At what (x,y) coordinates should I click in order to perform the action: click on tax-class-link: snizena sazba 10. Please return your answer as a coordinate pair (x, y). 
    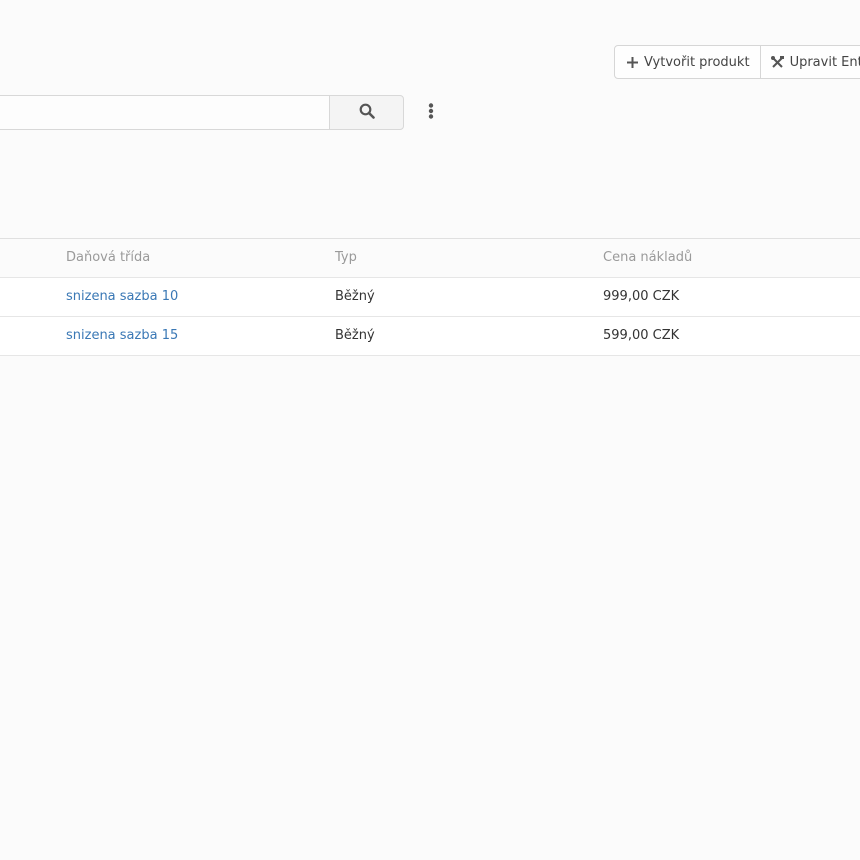
    Looking at the image, I should click on (122, 297).